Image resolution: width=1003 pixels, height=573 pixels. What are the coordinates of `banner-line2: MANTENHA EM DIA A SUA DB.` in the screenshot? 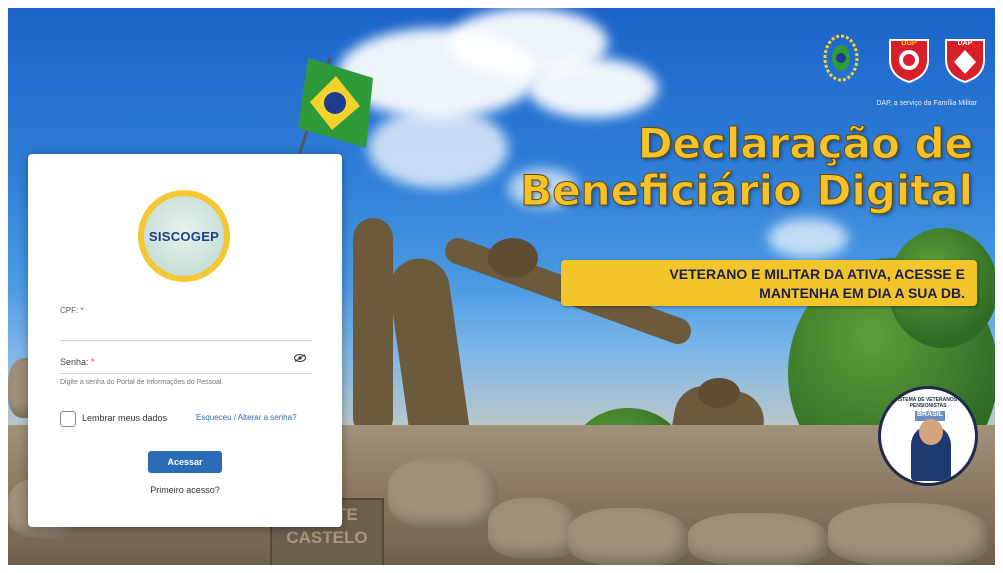 It's located at (862, 293).